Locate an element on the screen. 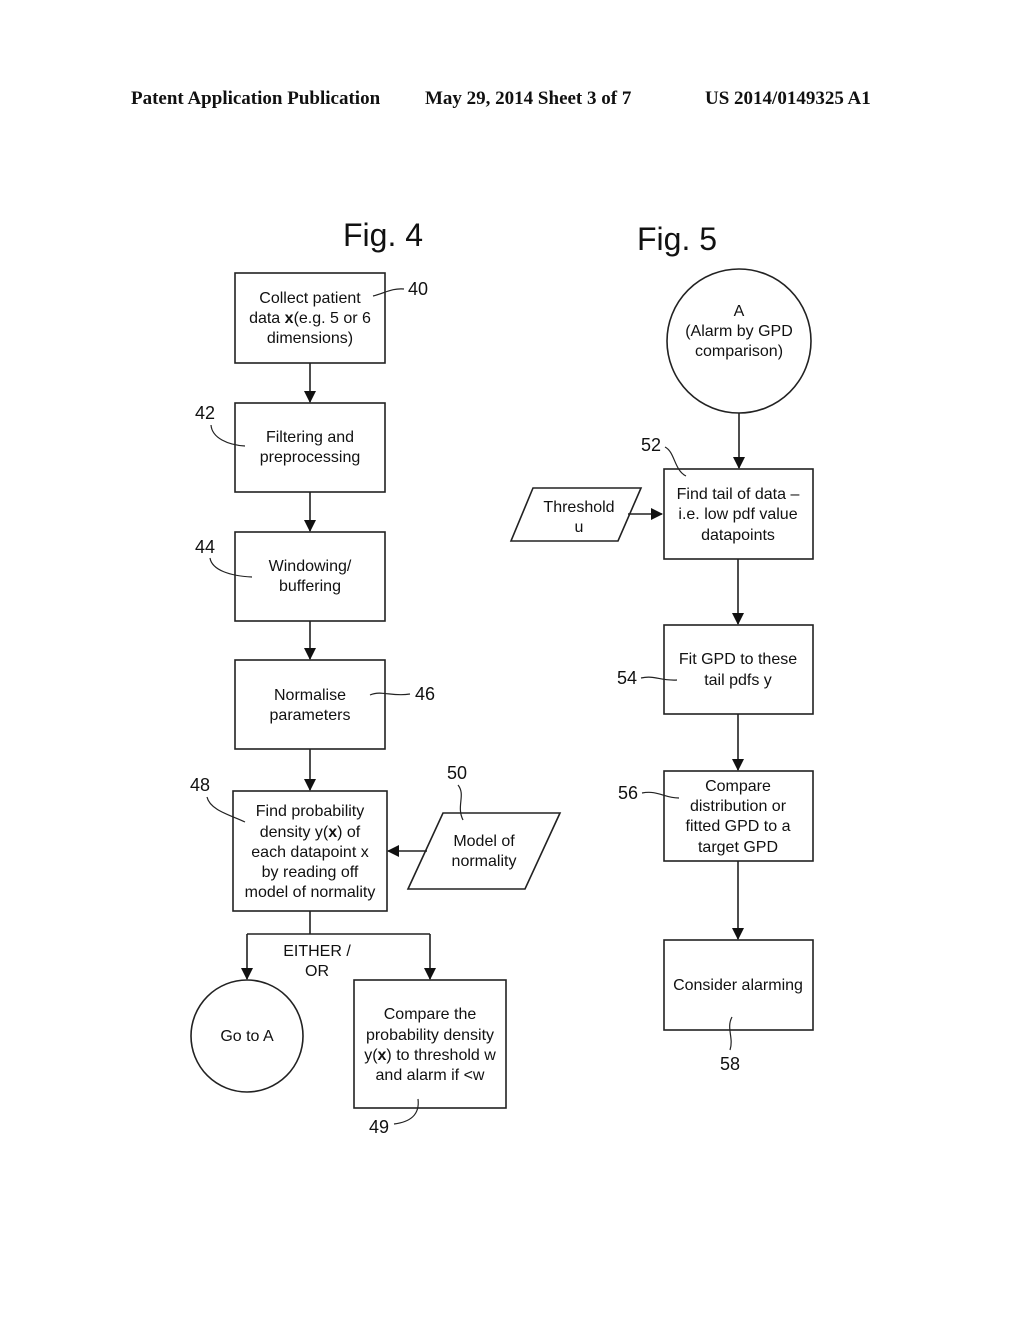 Image resolution: width=1024 pixels, height=1320 pixels. svg-text: and alarm if <w is located at coordinates (430, 1075).